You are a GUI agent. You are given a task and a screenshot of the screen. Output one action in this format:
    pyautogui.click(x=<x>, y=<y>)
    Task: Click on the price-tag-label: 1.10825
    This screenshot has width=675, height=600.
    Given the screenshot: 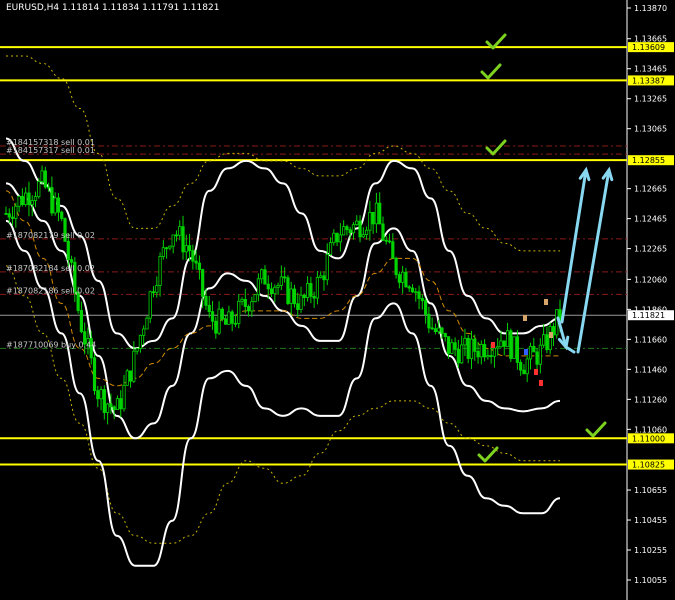 What is the action you would take?
    pyautogui.click(x=648, y=465)
    